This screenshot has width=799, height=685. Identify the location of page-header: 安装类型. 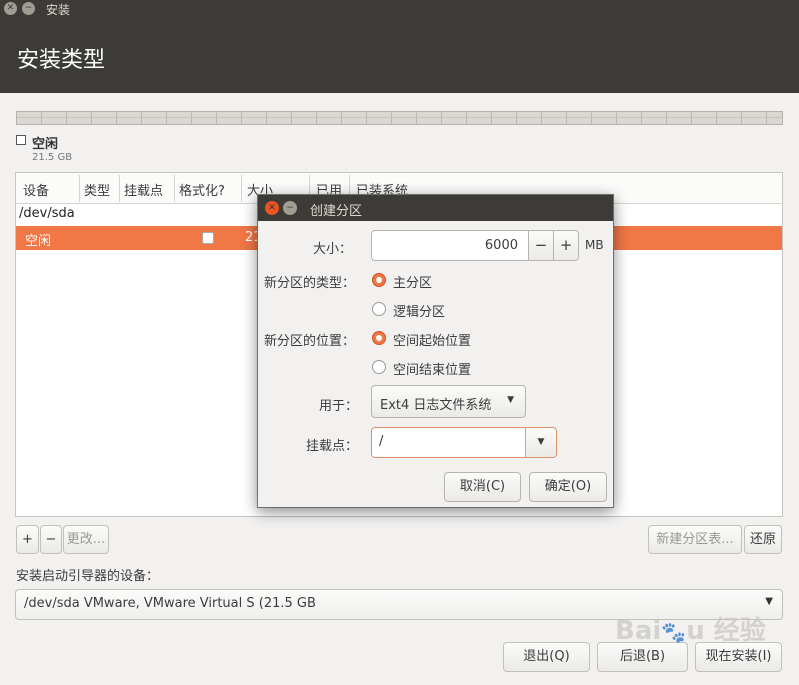
(399, 55).